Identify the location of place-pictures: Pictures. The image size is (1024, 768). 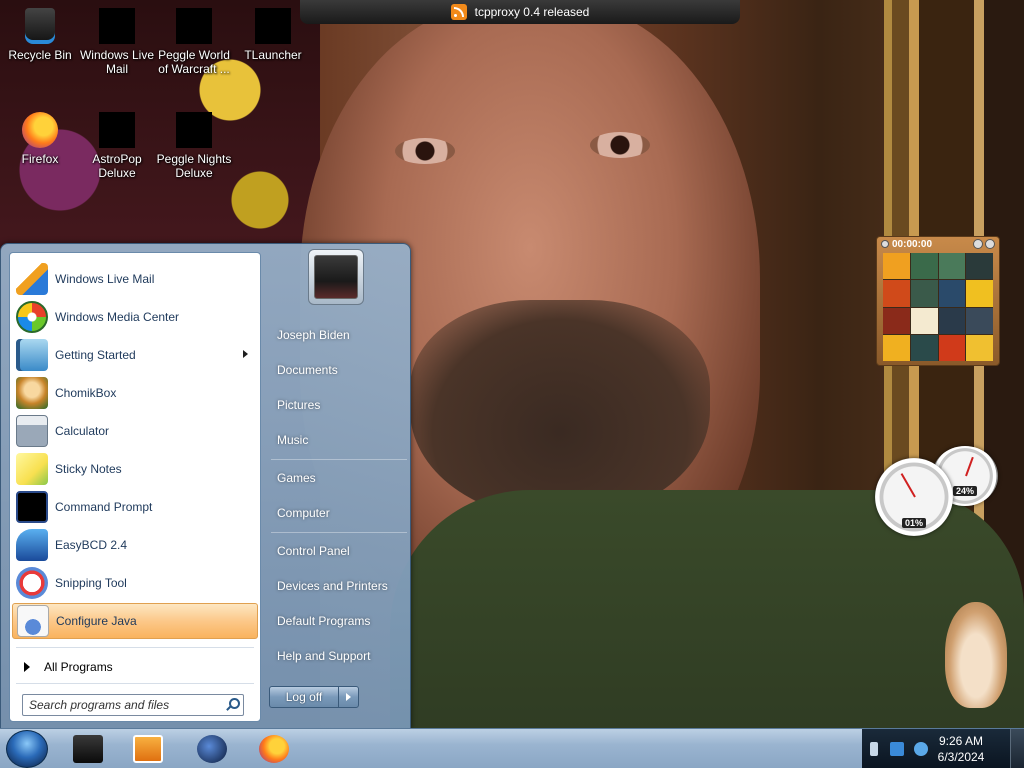
(339, 405).